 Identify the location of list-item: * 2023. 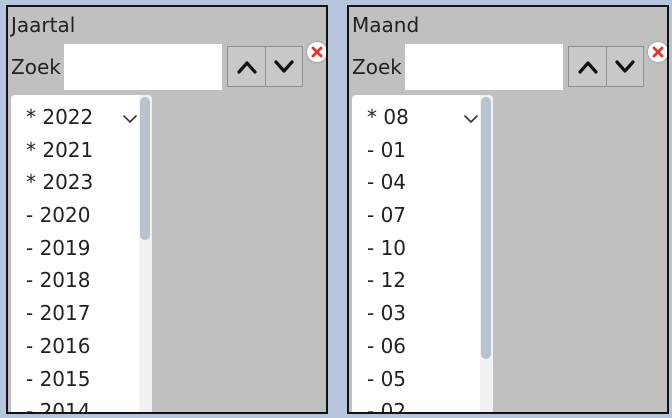
(75, 182).